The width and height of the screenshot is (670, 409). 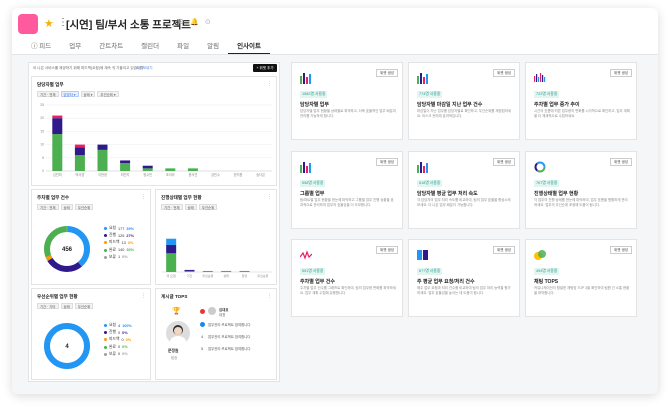 I want to click on filter-chip: 상태 ▾, so click(x=88, y=94).